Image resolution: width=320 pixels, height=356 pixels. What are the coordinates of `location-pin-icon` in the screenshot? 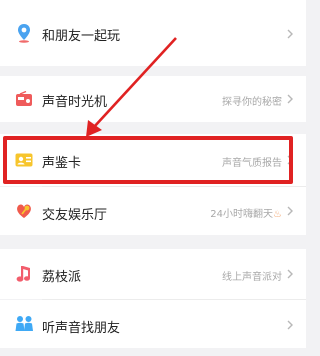 It's located at (24, 33).